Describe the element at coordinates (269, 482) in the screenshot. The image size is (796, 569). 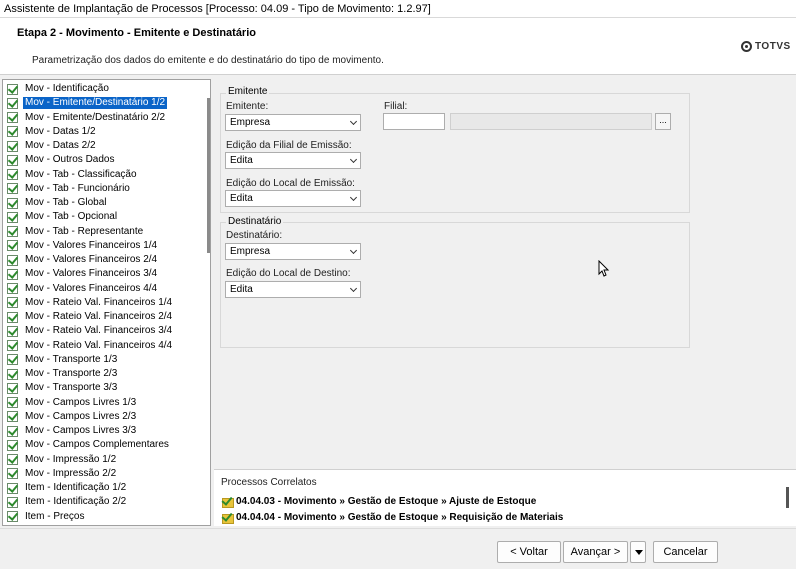
I see `correlated-title: Processos Correlatos` at that location.